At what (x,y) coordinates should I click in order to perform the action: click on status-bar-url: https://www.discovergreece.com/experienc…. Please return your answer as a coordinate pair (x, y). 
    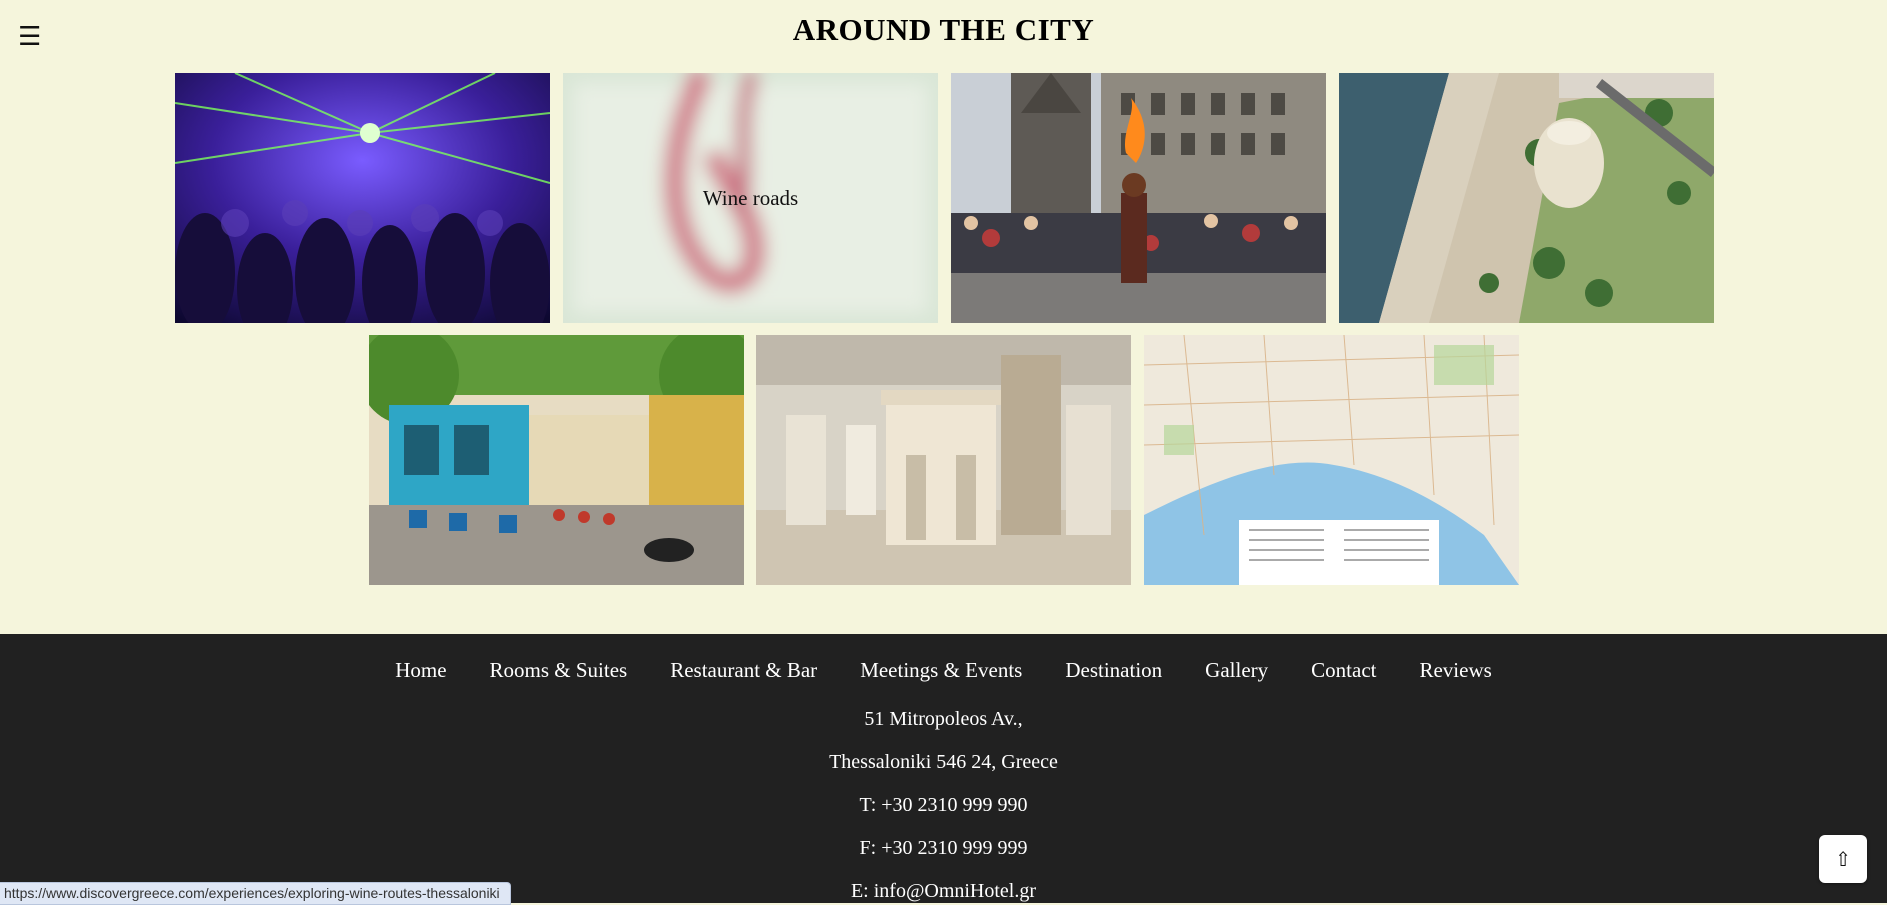
    Looking at the image, I should click on (255, 893).